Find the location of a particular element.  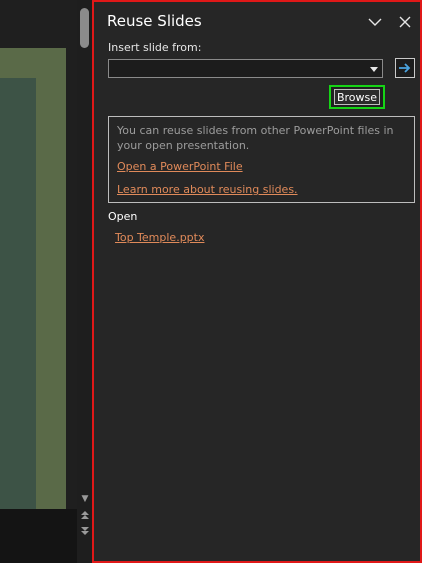

open-section-label: Open is located at coordinates (123, 216).